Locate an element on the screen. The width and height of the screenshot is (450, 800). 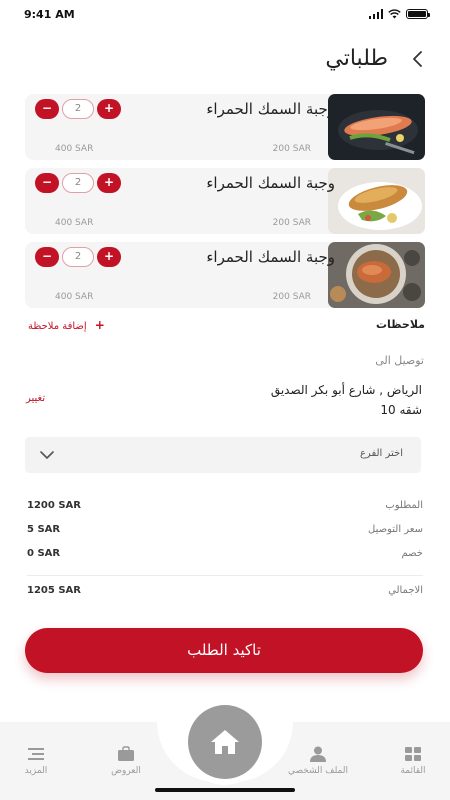
home-icon is located at coordinates (225, 742).